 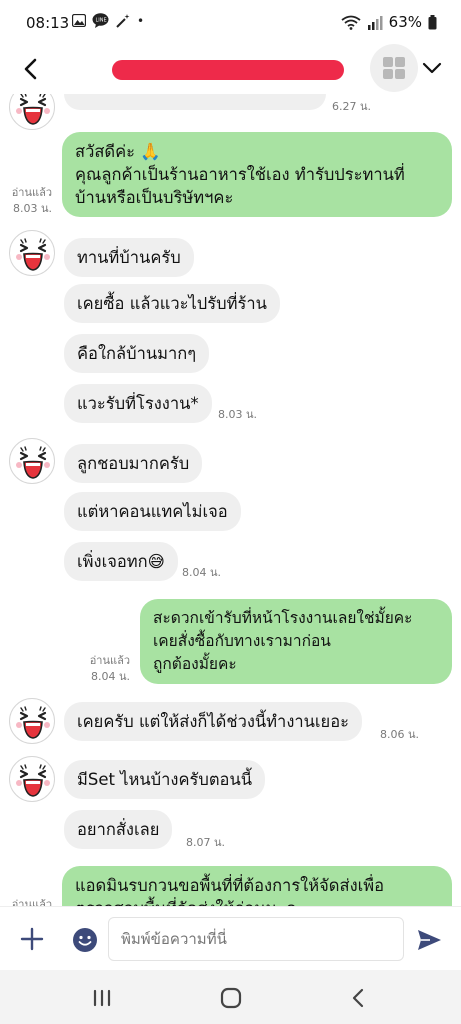 What do you see at coordinates (400, 734) in the screenshot?
I see `message-time: 8.06 น.` at bounding box center [400, 734].